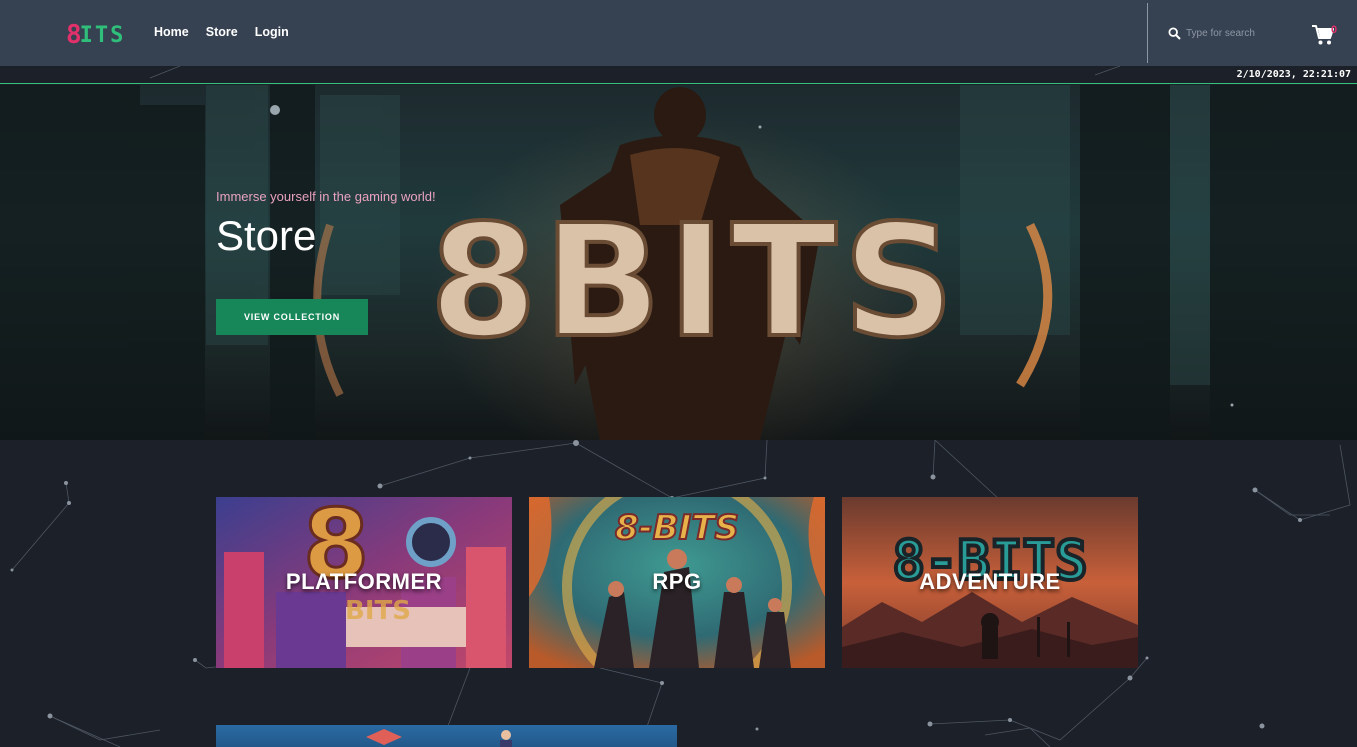 The width and height of the screenshot is (1357, 747). Describe the element at coordinates (272, 32) in the screenshot. I see `nav-login-link: Login` at that location.